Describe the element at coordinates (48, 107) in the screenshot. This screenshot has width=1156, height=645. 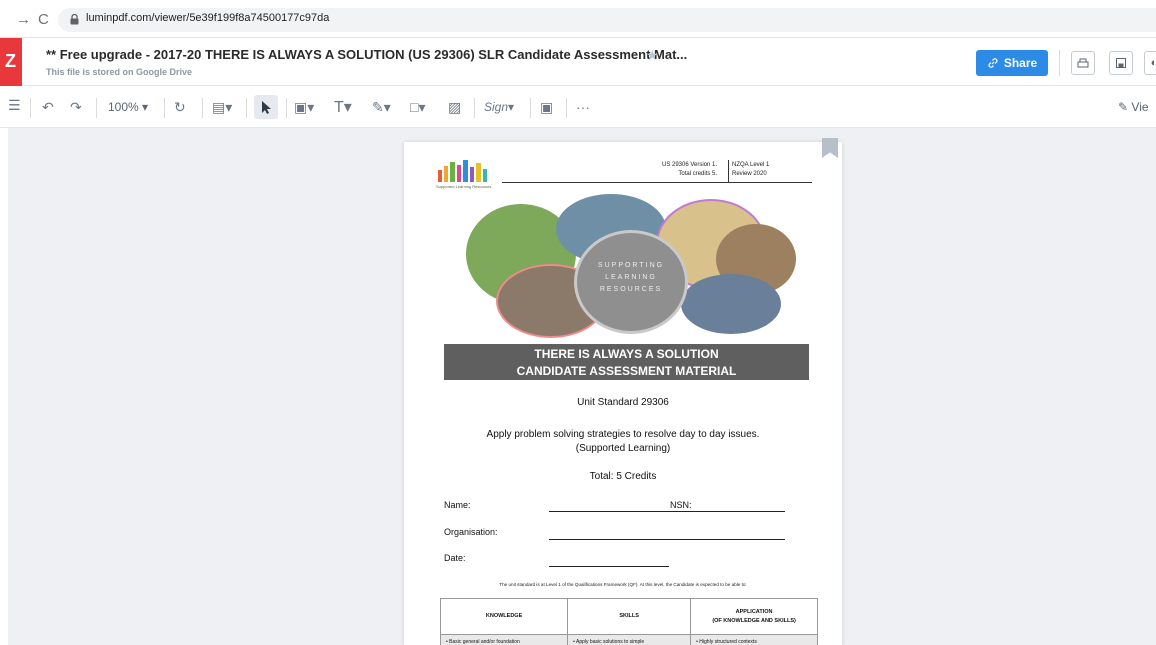
I see `undo-icon: ↶` at that location.